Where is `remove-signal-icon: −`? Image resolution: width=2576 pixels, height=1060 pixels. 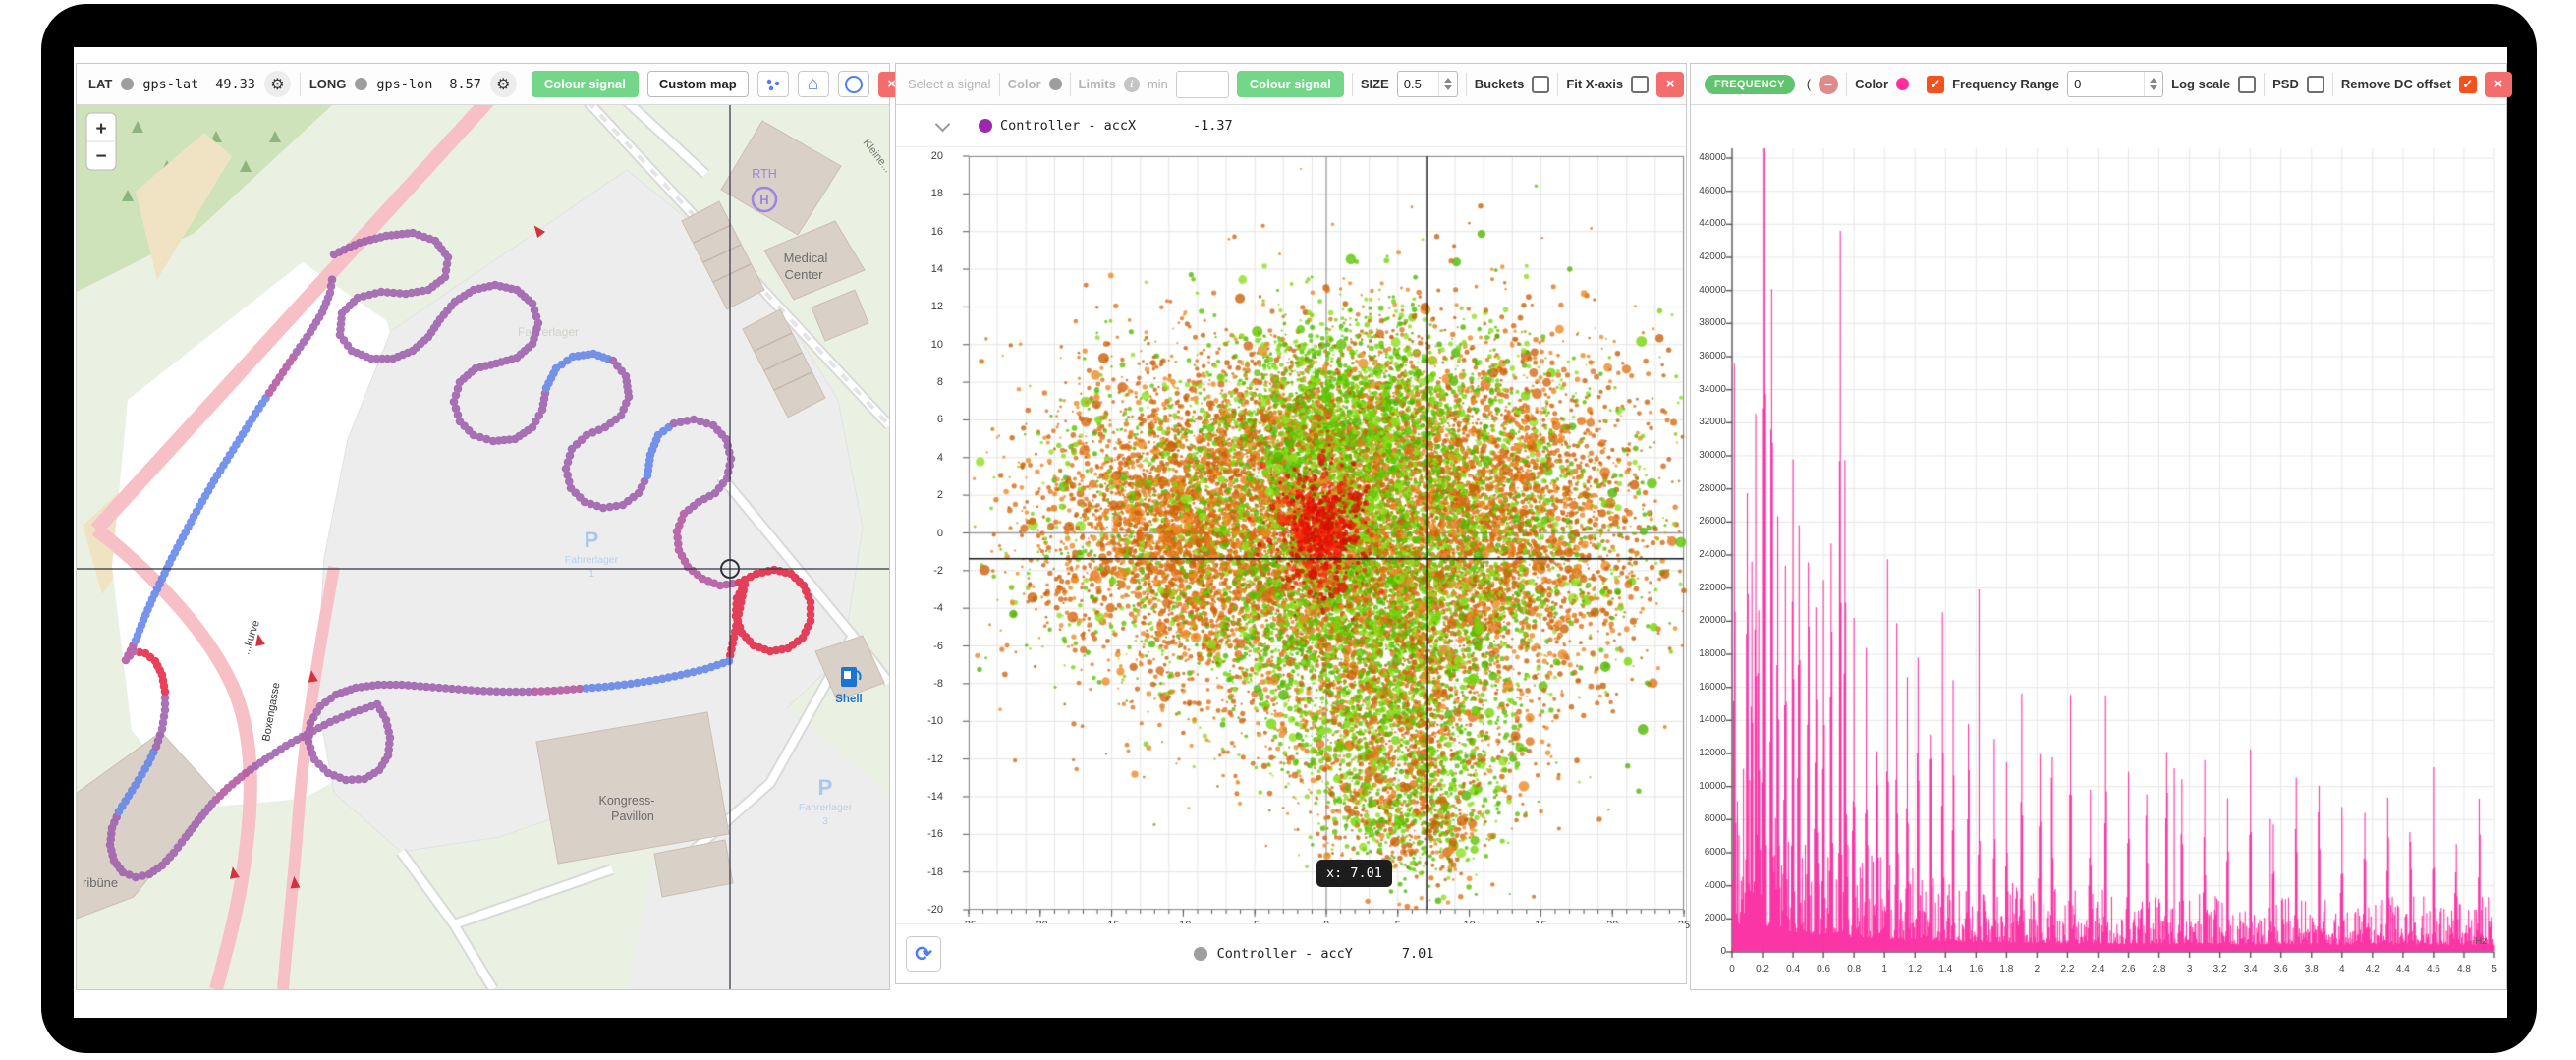 remove-signal-icon: − is located at coordinates (1829, 84).